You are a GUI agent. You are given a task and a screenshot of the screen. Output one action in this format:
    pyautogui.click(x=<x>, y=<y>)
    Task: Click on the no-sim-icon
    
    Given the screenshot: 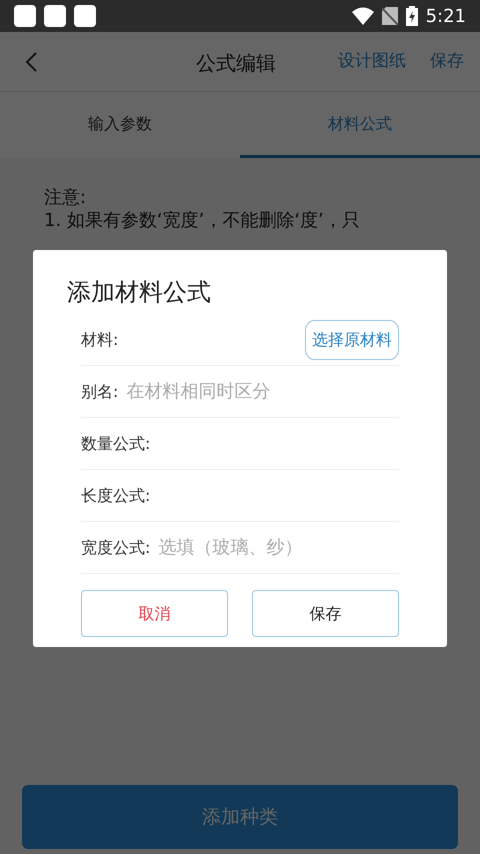 What is the action you would take?
    pyautogui.click(x=390, y=16)
    